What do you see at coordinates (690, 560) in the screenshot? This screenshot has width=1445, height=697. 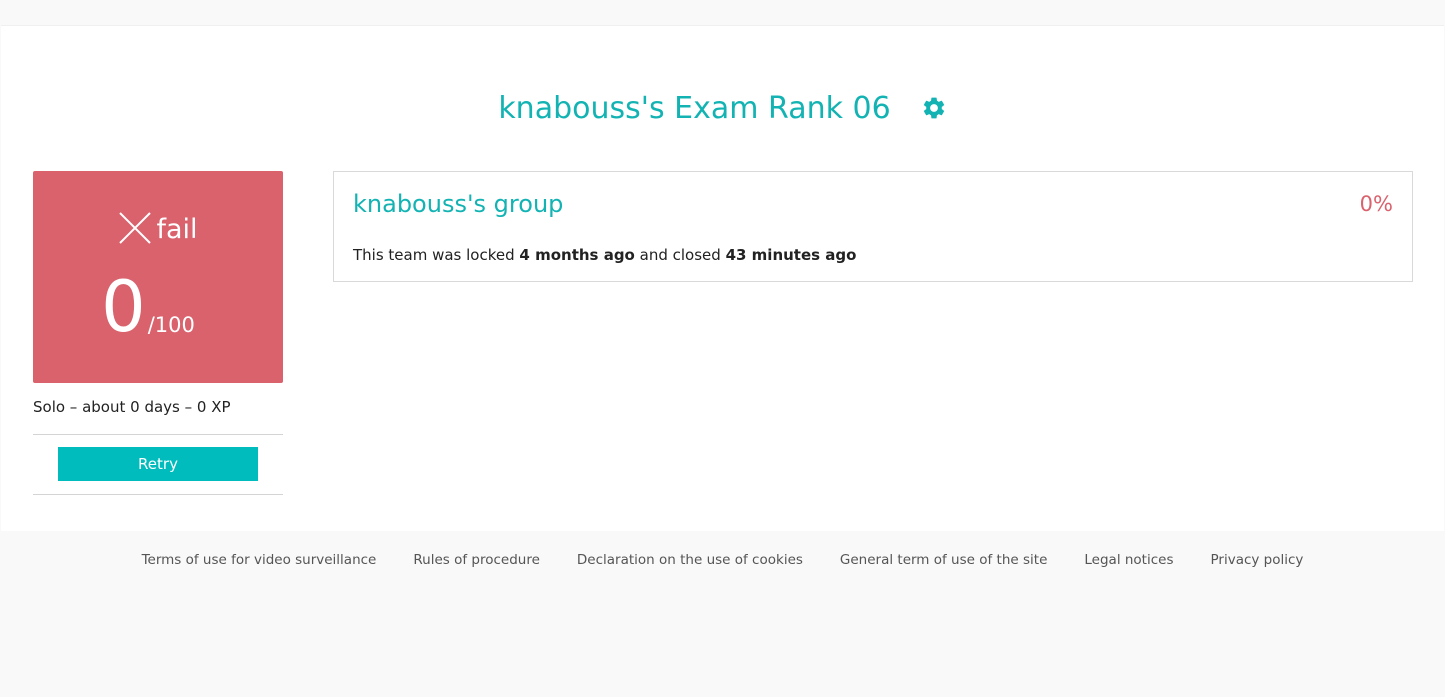 I see `footer-link-cookies: Declaration on the use of cookies` at bounding box center [690, 560].